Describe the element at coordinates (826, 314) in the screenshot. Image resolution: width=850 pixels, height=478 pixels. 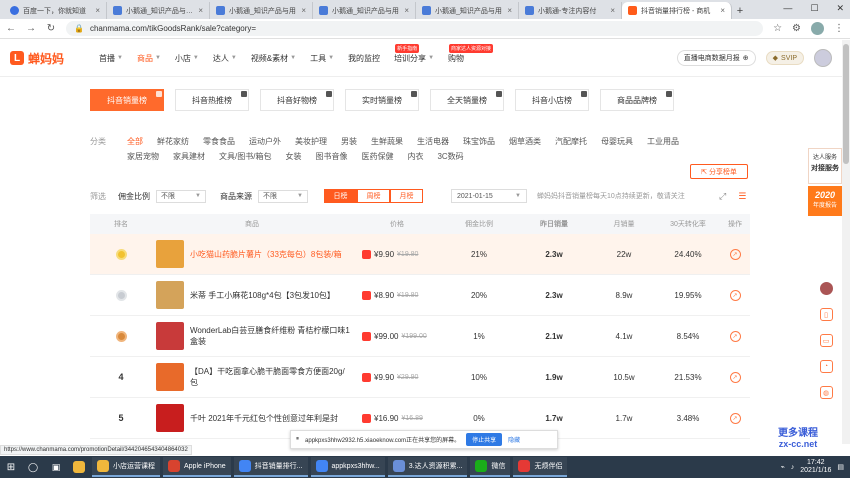
I see `mobile-icon: ▯` at that location.